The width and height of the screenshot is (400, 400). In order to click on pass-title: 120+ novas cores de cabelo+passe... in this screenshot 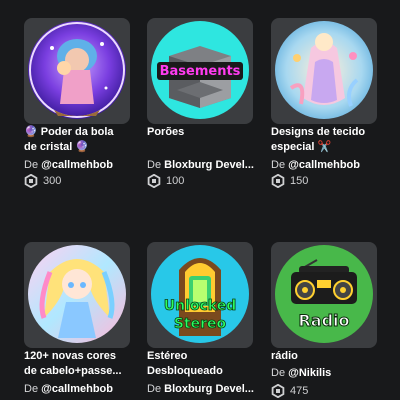, I will do `click(80, 364)`.